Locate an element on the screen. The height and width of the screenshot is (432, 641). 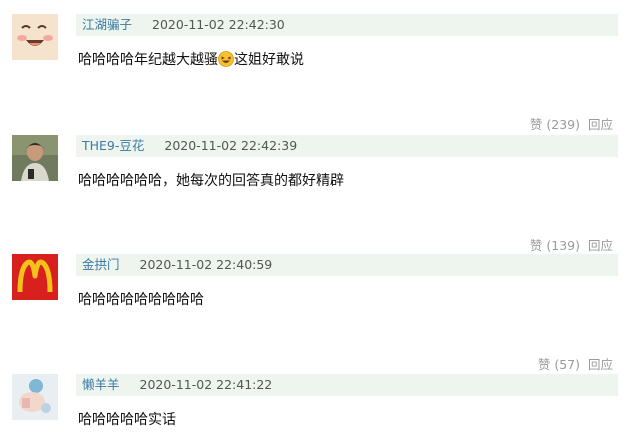
username-link: 懒羊羊 is located at coordinates (101, 384).